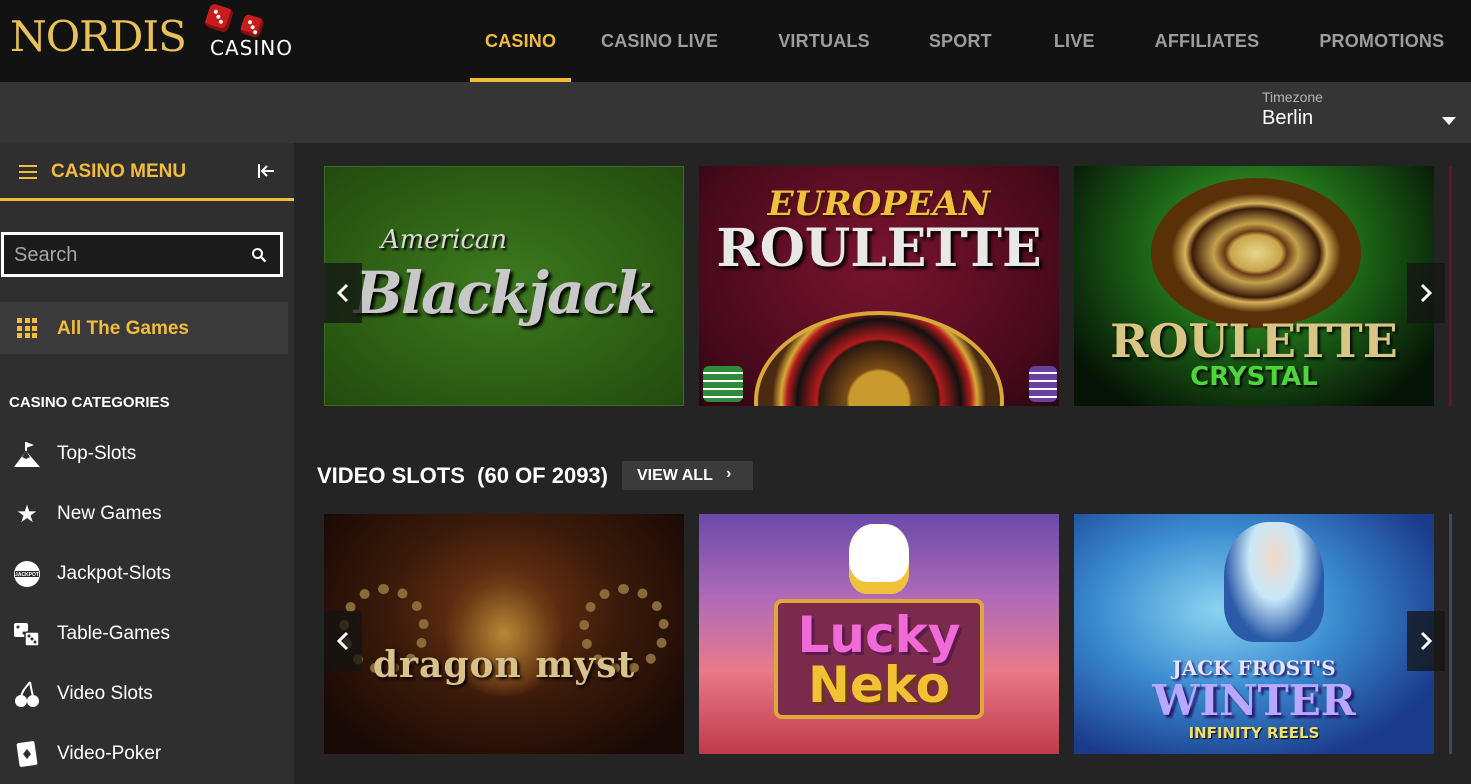 This screenshot has height=784, width=1471. What do you see at coordinates (879, 248) in the screenshot?
I see `game-title-main: ROULETTE` at bounding box center [879, 248].